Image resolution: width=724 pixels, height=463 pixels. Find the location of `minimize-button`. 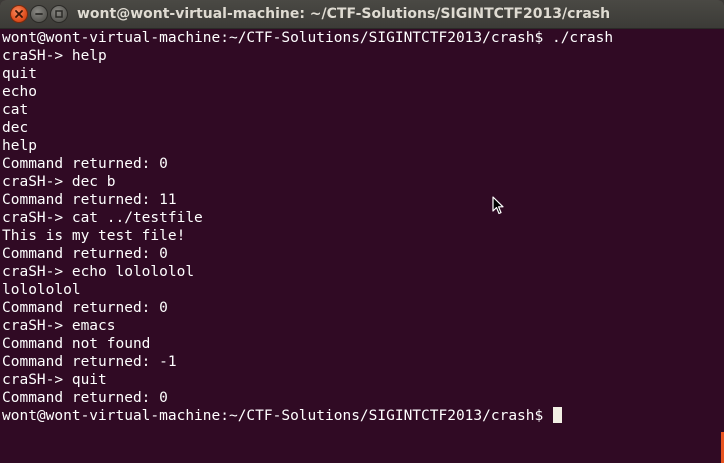

minimize-button is located at coordinates (39, 14).